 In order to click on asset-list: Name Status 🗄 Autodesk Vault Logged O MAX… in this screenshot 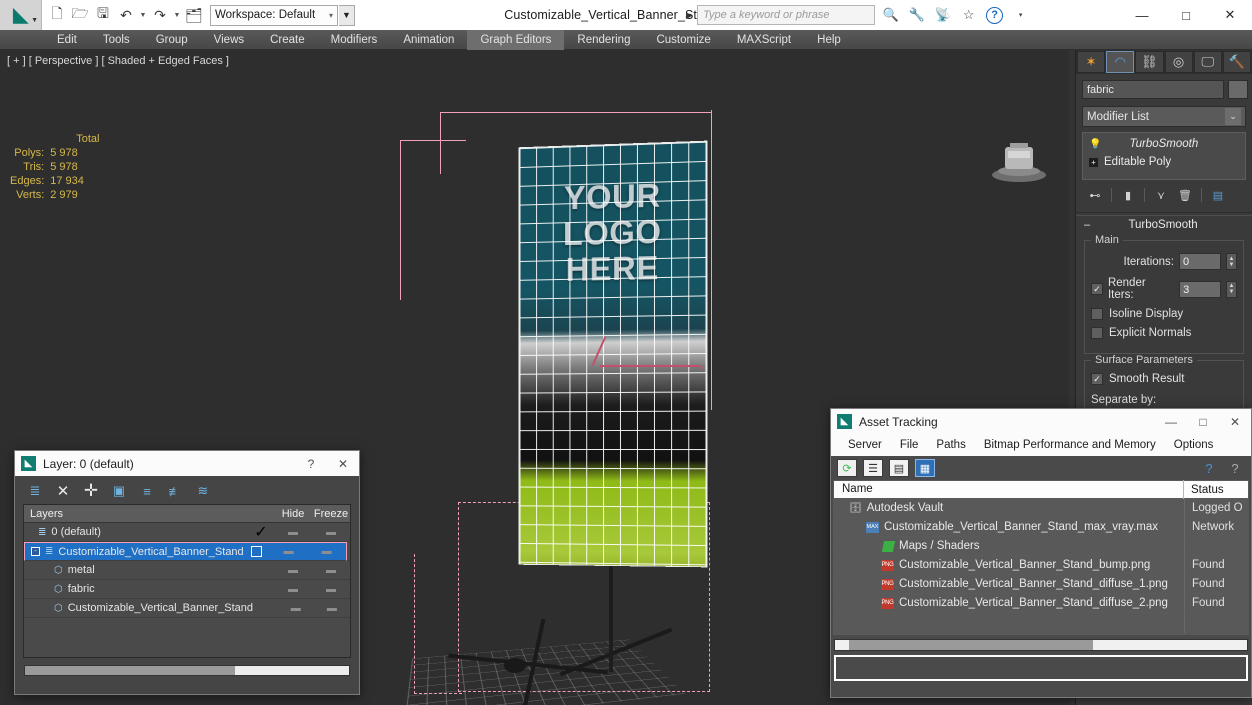, I will do `click(1041, 557)`.